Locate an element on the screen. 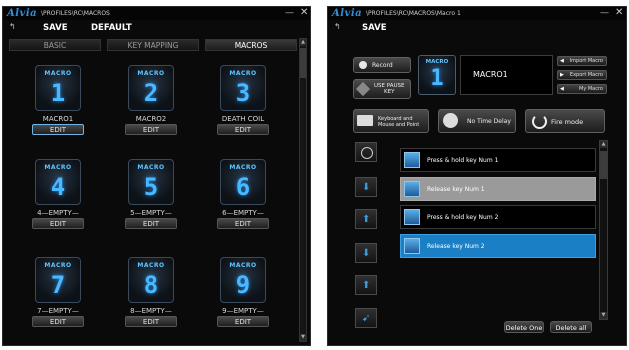  macro-name: 7—EMPTY— is located at coordinates (58, 311).